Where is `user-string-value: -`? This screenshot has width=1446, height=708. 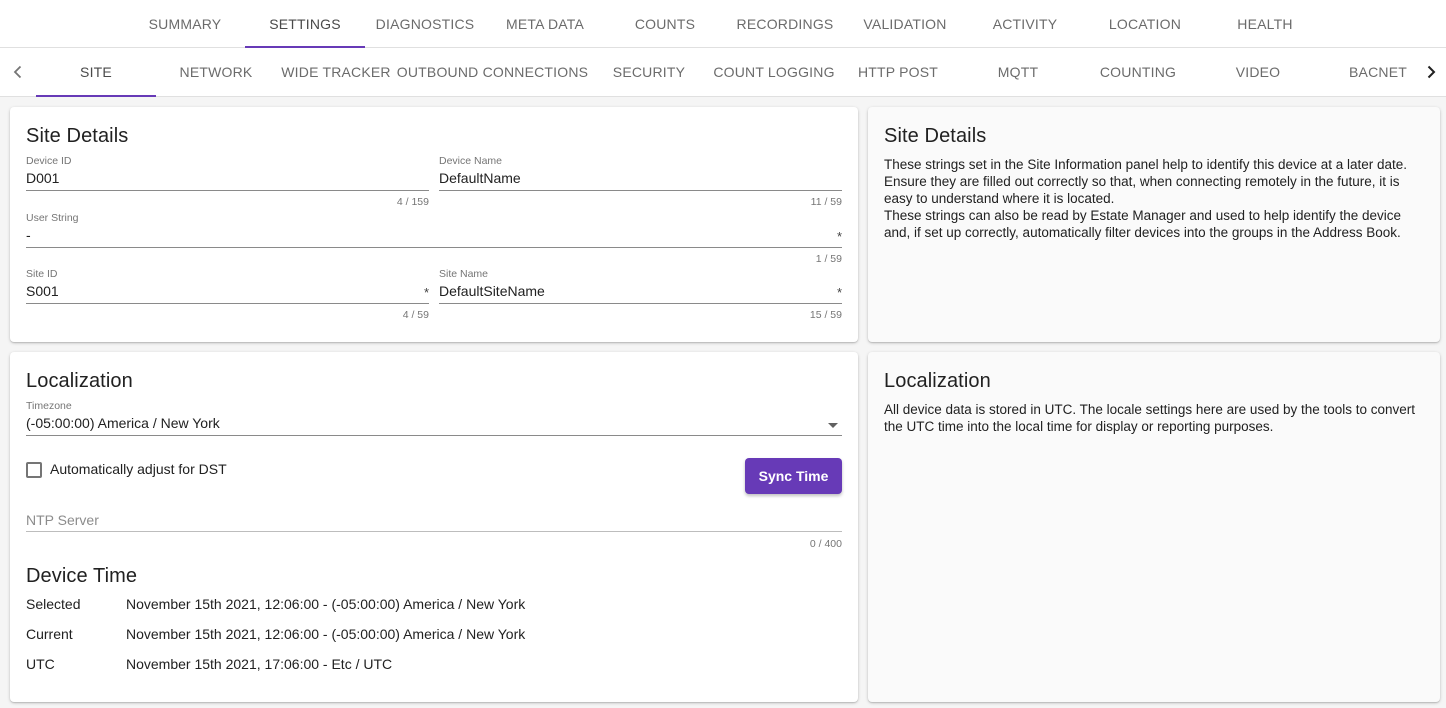 user-string-value: - is located at coordinates (28, 235).